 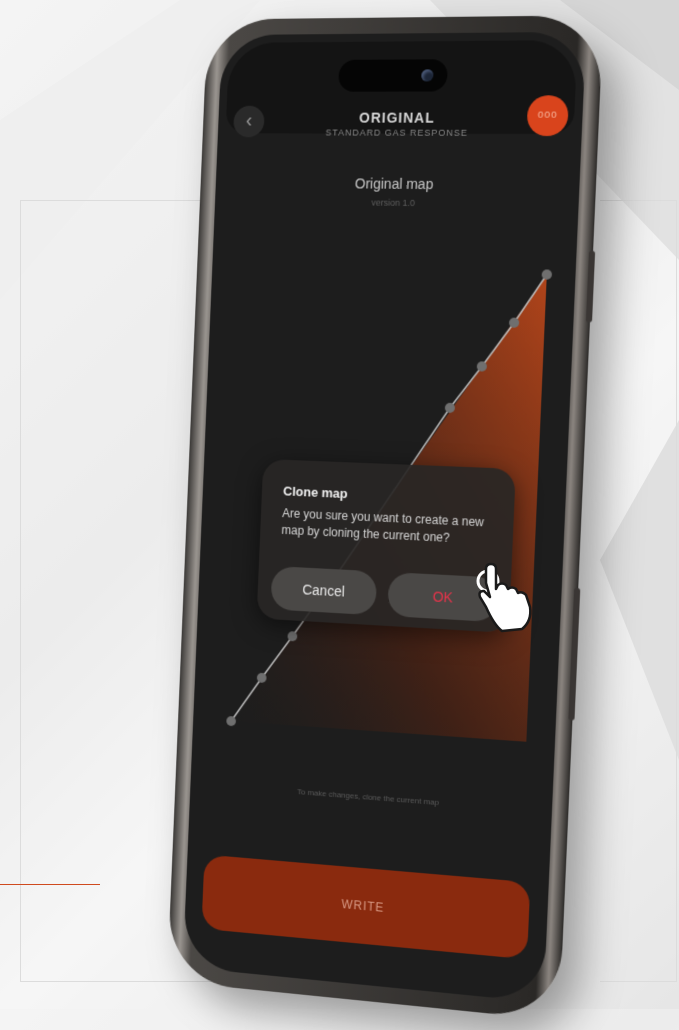 What do you see at coordinates (547, 274) in the screenshot?
I see `map-point` at bounding box center [547, 274].